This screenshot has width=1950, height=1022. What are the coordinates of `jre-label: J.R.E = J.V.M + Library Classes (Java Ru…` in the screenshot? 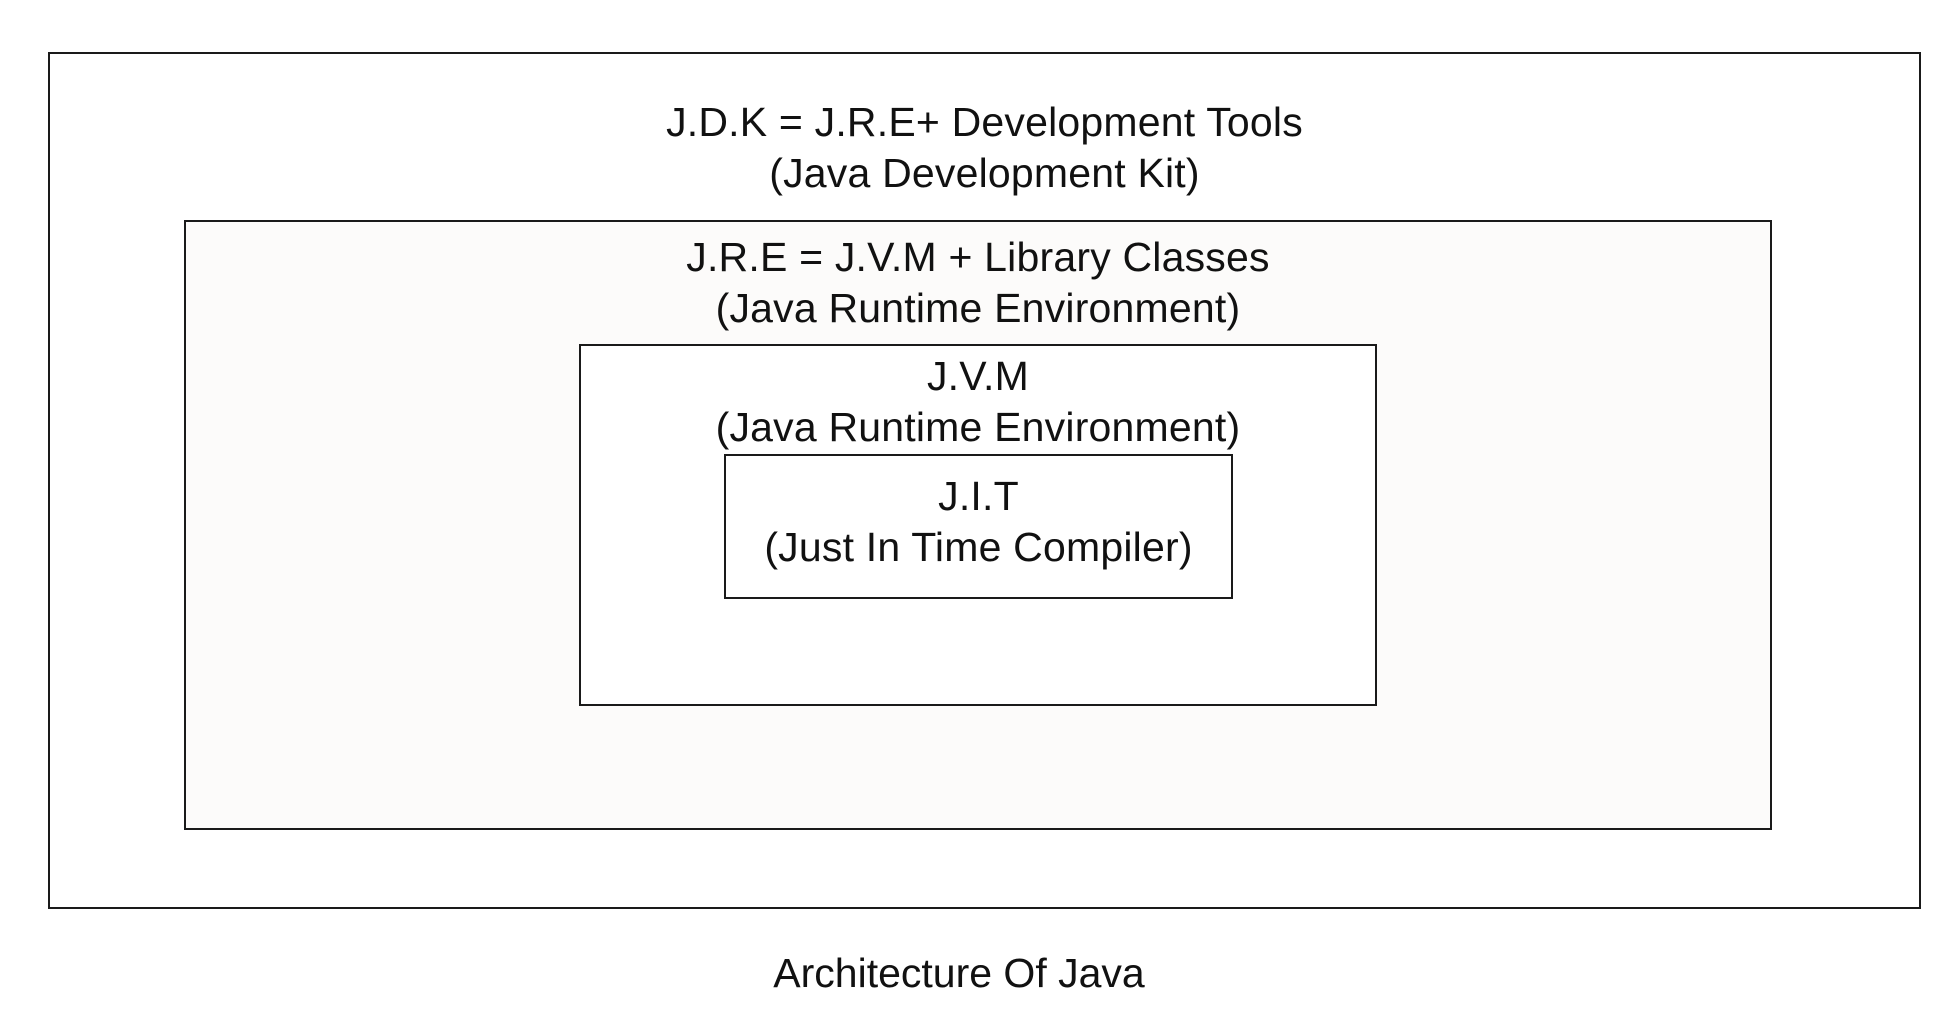 It's located at (978, 283).